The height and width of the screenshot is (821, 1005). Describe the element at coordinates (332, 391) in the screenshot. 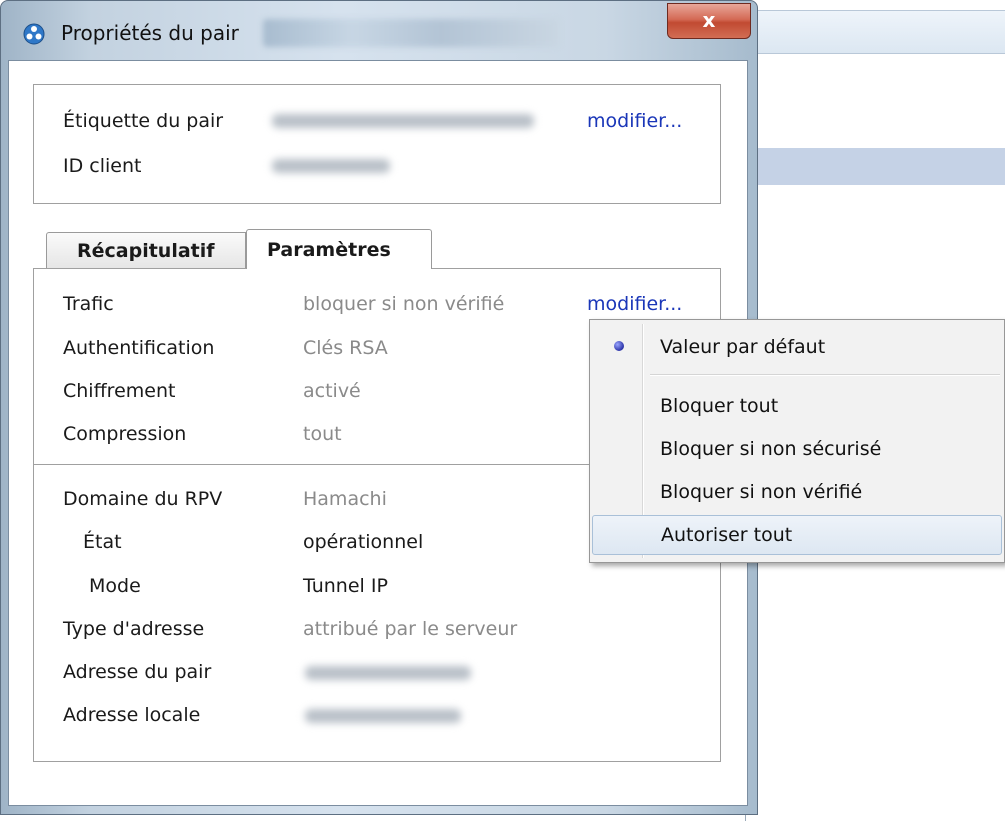

I see `encryption-value: activé` at that location.